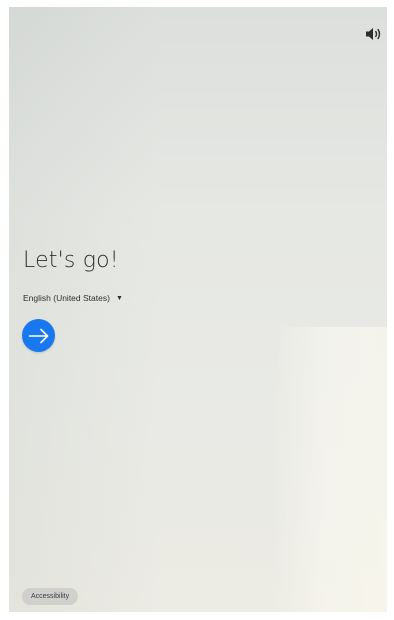  I want to click on volume-icon, so click(373, 34).